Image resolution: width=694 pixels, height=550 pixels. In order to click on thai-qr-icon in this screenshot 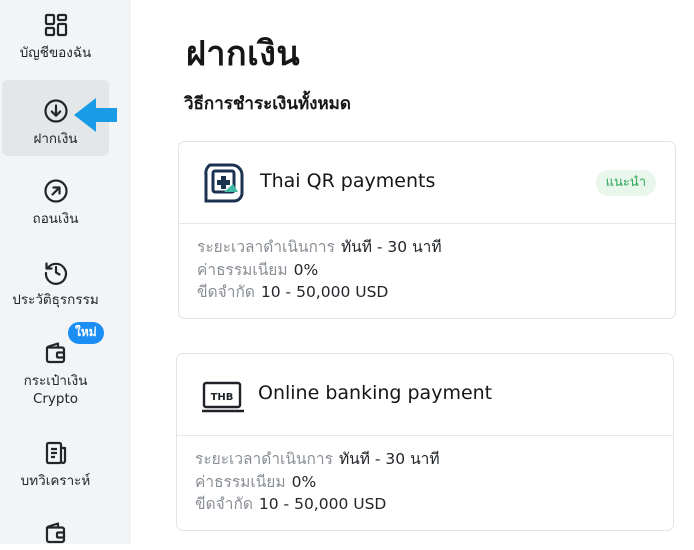, I will do `click(224, 183)`.